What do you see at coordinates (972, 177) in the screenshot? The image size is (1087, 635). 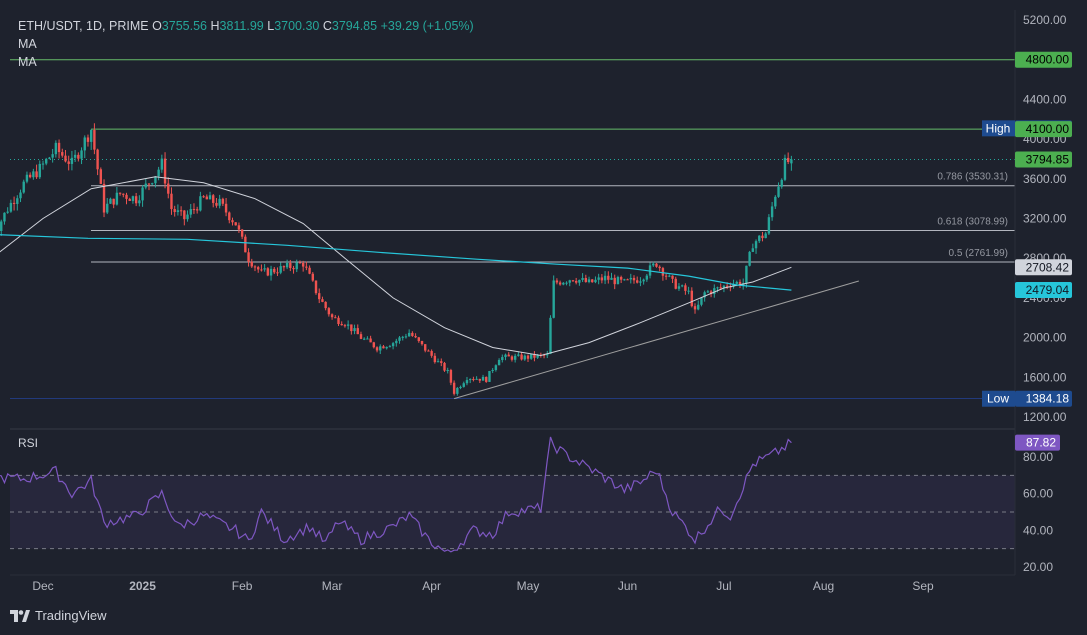 I see `fib-level-label: 0.786 (3530.31)` at bounding box center [972, 177].